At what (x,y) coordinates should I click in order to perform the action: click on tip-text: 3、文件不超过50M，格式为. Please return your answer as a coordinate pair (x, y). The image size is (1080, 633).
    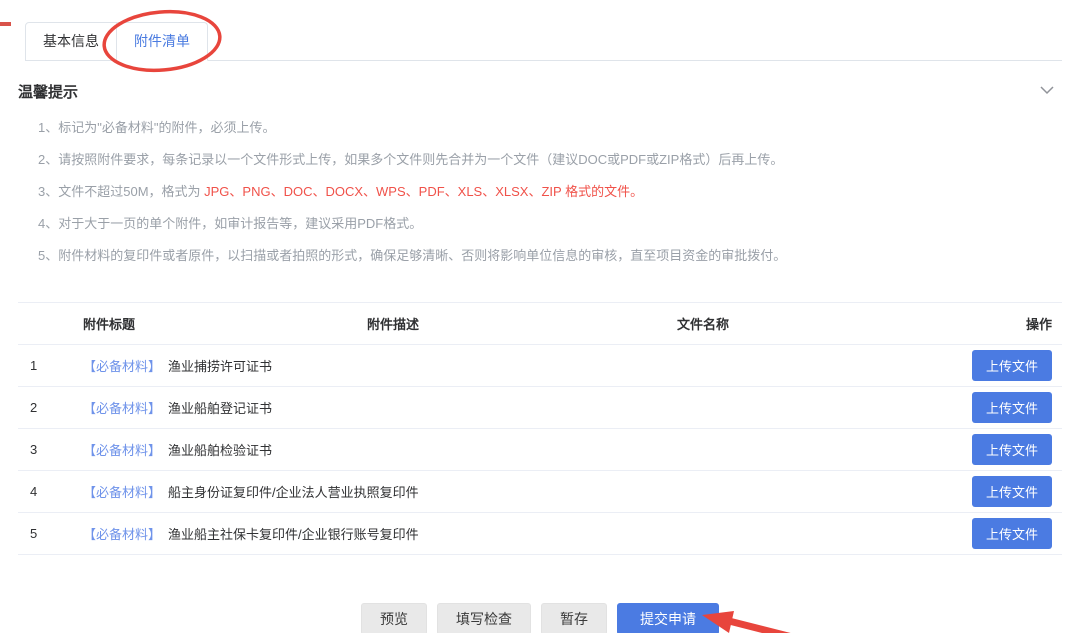
    Looking at the image, I should click on (121, 191).